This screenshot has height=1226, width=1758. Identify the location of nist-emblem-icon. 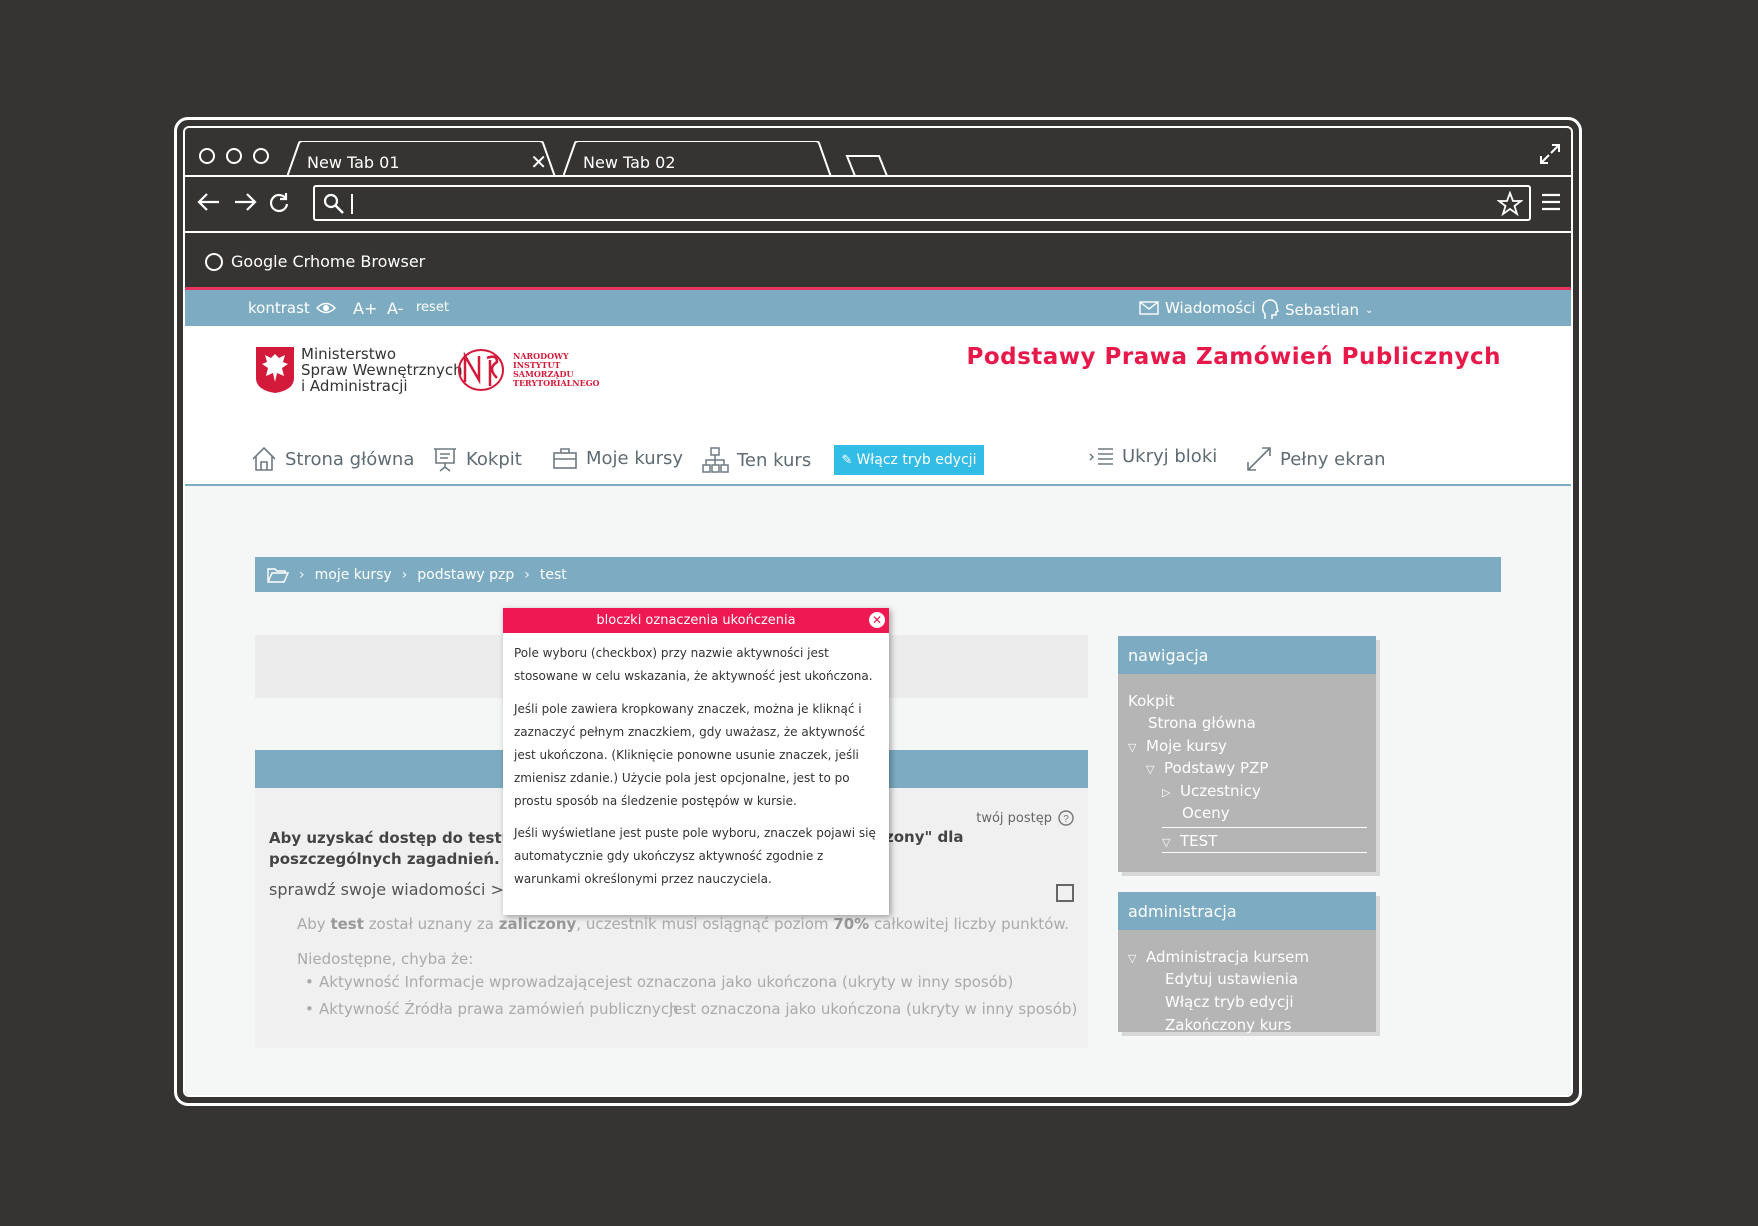
(481, 370).